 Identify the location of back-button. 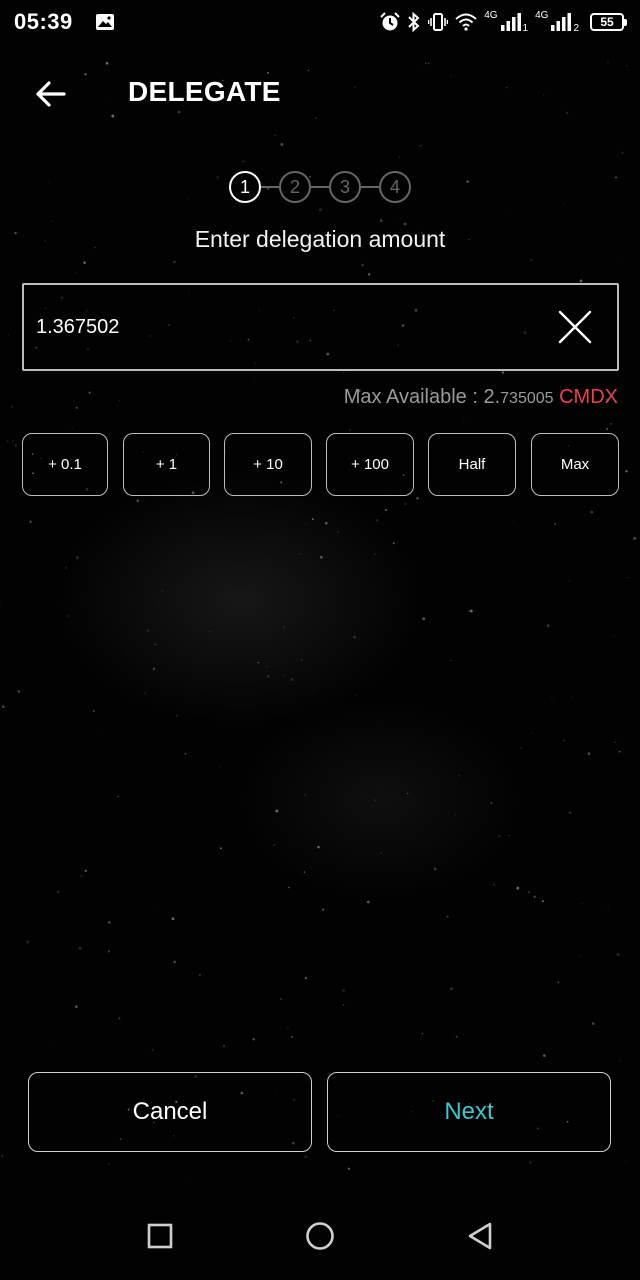
(50, 94).